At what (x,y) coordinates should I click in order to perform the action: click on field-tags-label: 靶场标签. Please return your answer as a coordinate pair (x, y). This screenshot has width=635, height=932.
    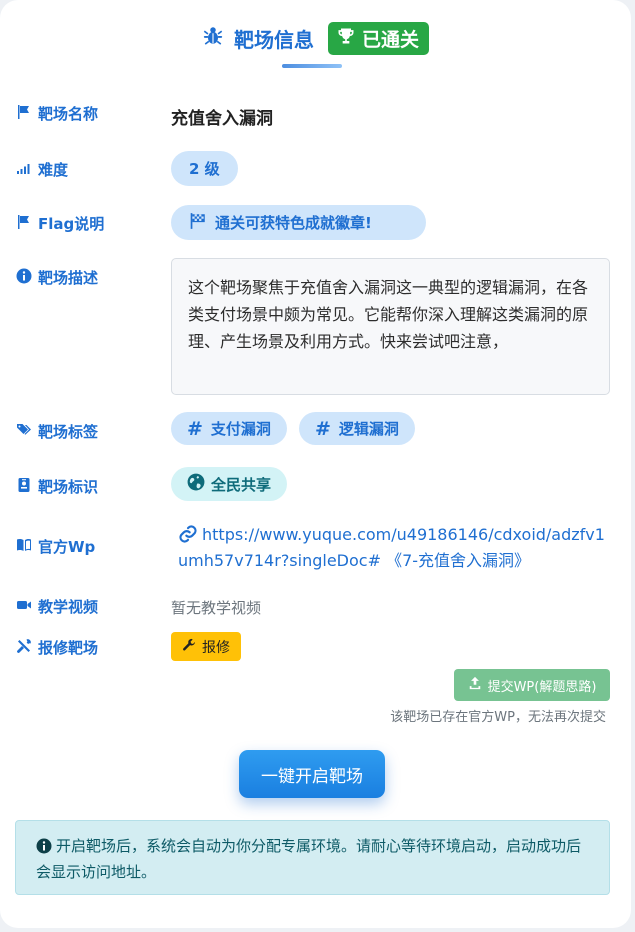
    Looking at the image, I should click on (93, 431).